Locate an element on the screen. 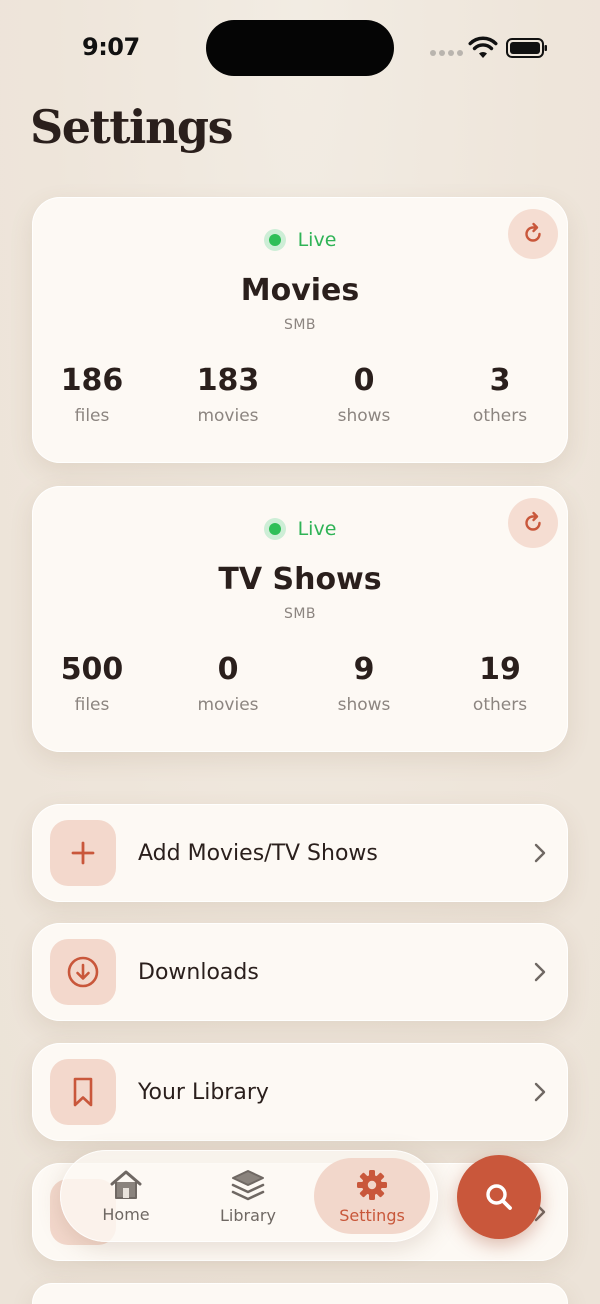  status-time: 9:07 is located at coordinates (111, 47).